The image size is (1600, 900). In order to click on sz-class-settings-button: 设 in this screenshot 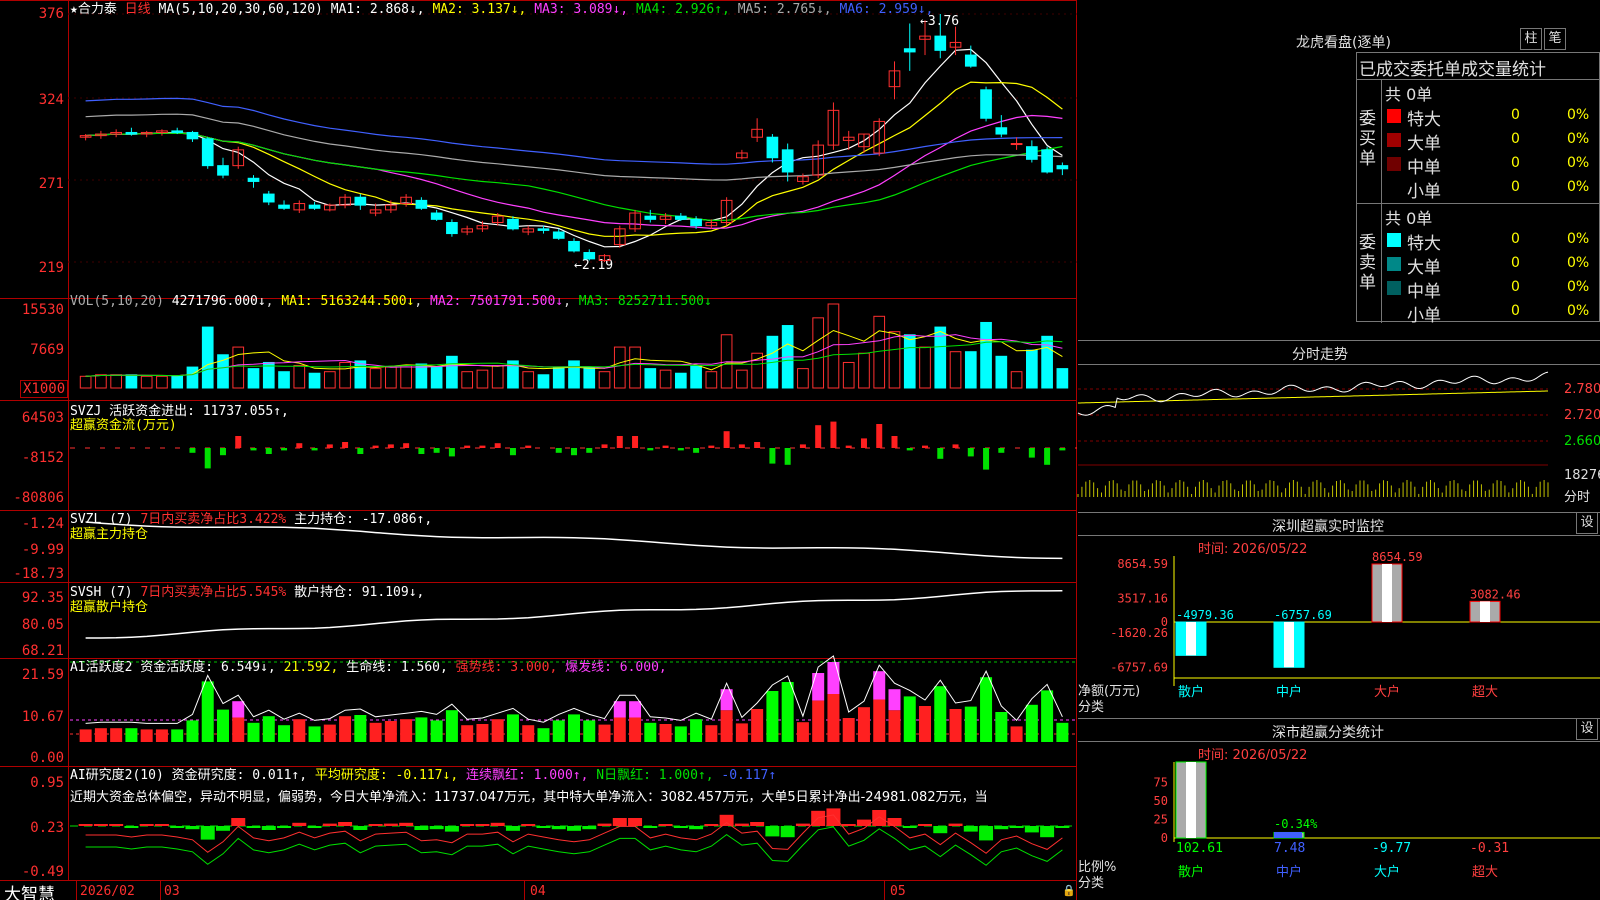, I will do `click(1587, 729)`.